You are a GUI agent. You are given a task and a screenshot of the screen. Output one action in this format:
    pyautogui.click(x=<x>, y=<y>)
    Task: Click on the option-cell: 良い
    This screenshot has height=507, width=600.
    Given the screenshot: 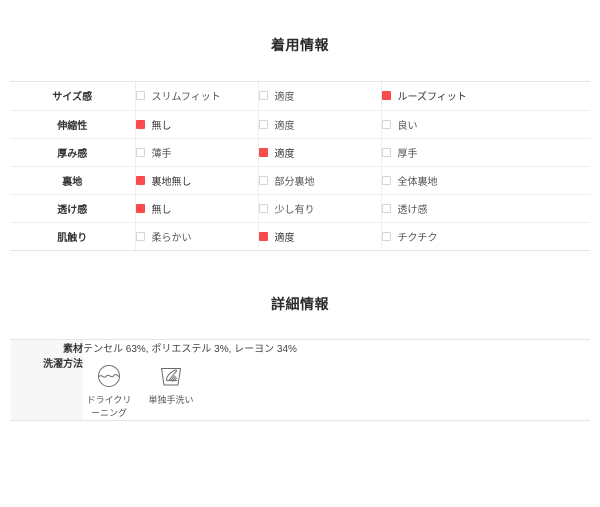 What is the action you would take?
    pyautogui.click(x=486, y=123)
    